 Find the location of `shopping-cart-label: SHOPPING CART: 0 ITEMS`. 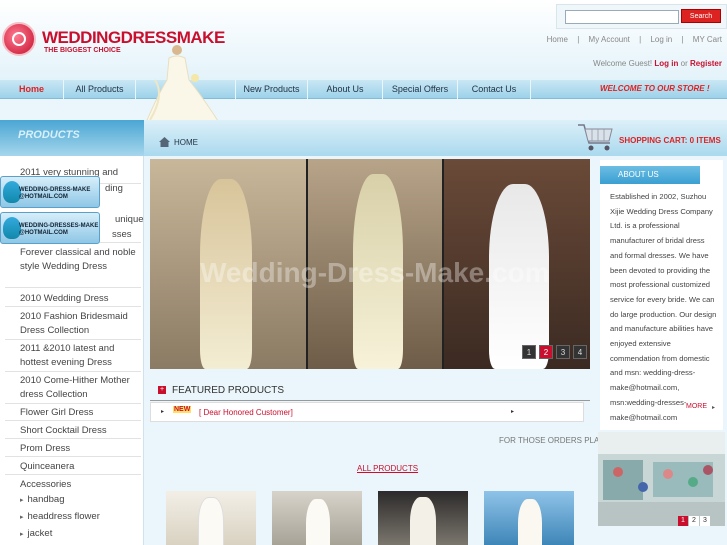

shopping-cart-label: SHOPPING CART: 0 ITEMS is located at coordinates (670, 140).